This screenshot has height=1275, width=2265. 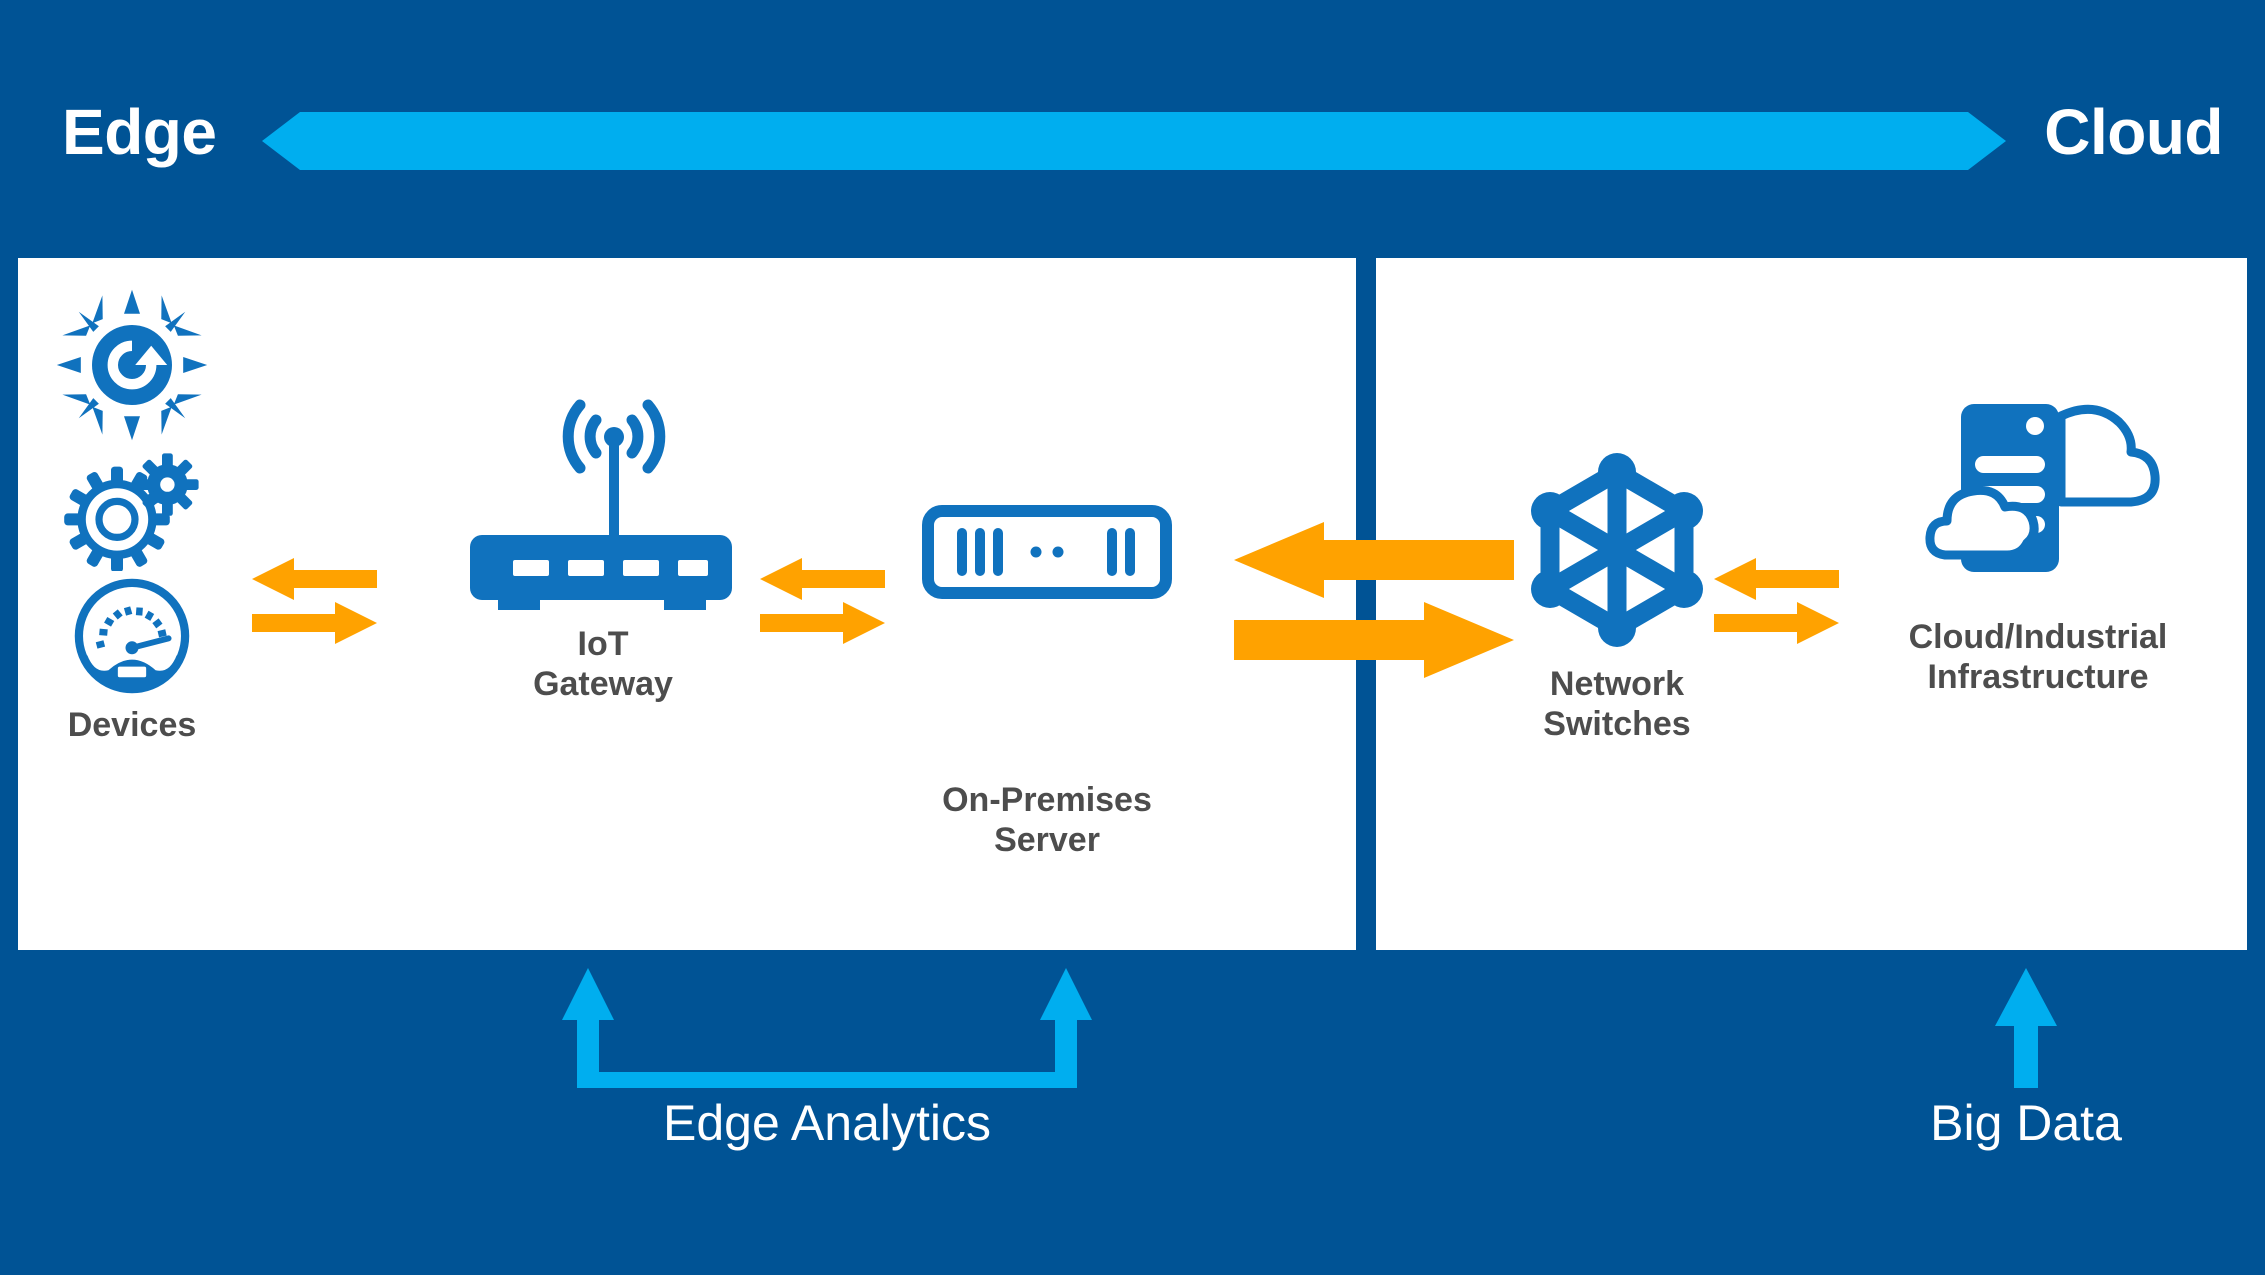 I want to click on big-data-arrow-icon, so click(x=2026, y=1028).